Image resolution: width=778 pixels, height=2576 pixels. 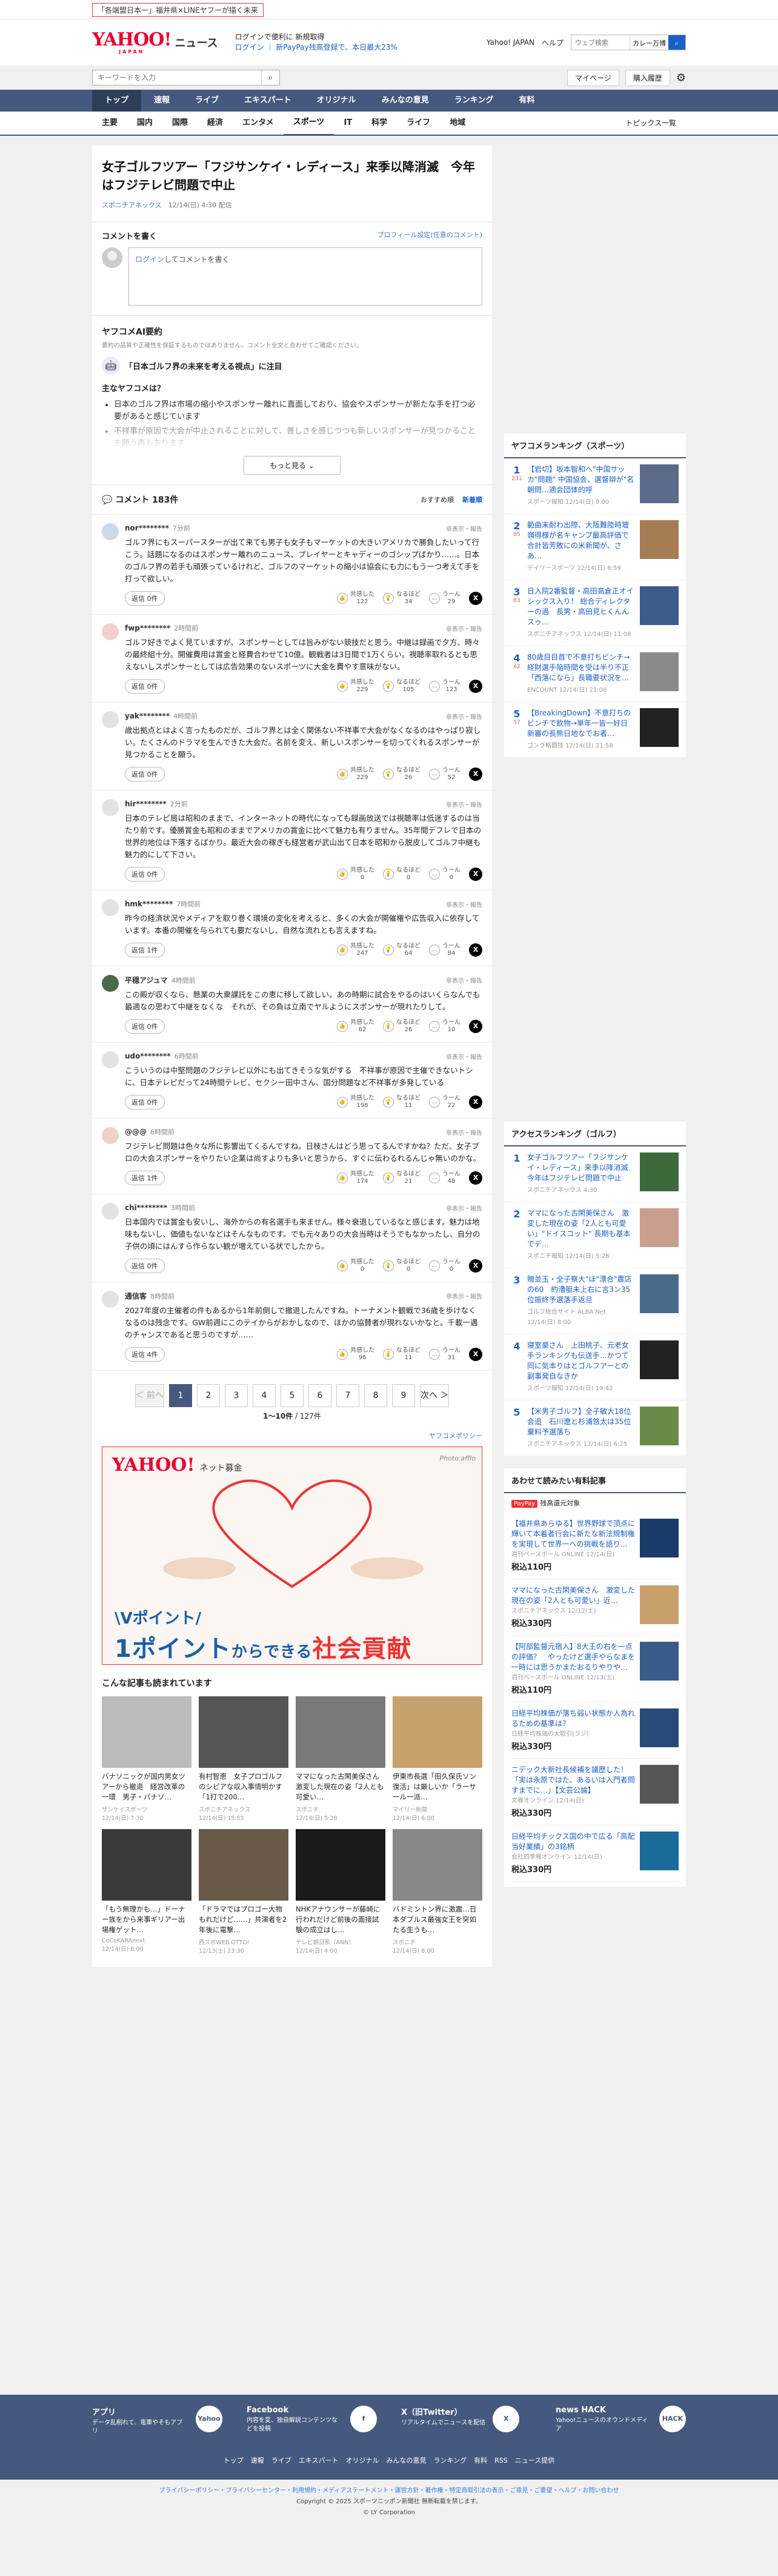 I want to click on category-tab: IT, so click(x=348, y=123).